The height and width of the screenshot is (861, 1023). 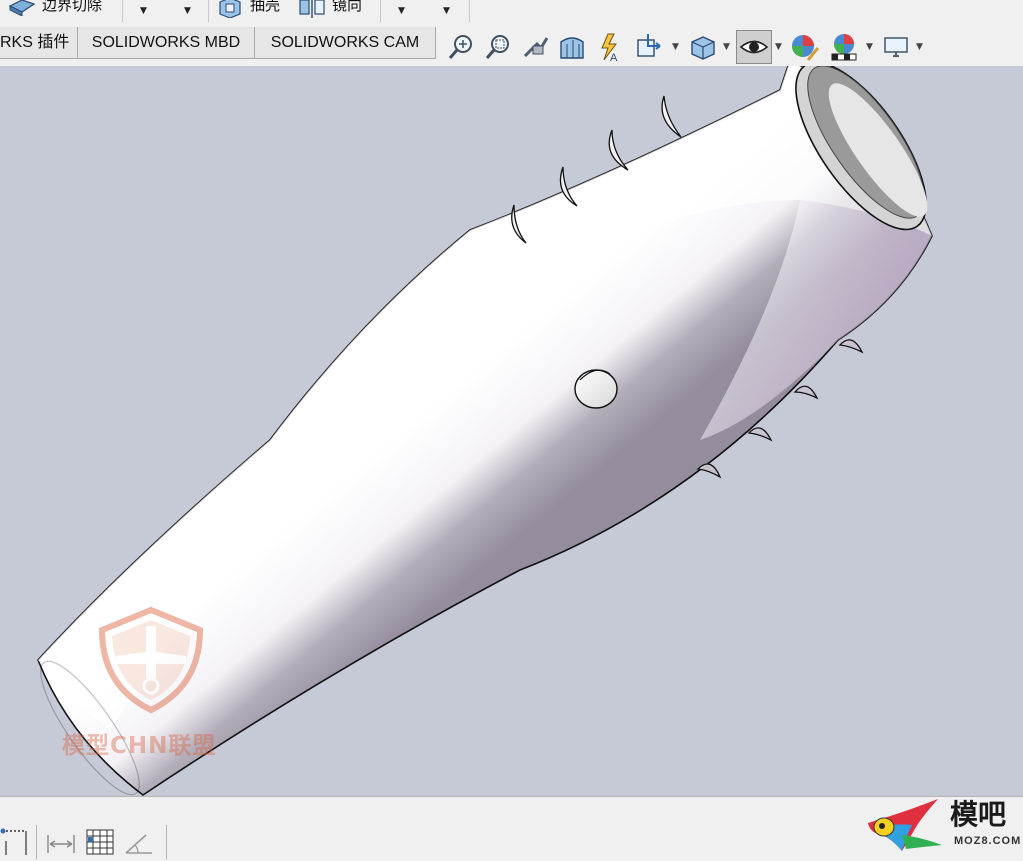 What do you see at coordinates (72, 7) in the screenshot?
I see `boundary-cut-label: 边界切除` at bounding box center [72, 7].